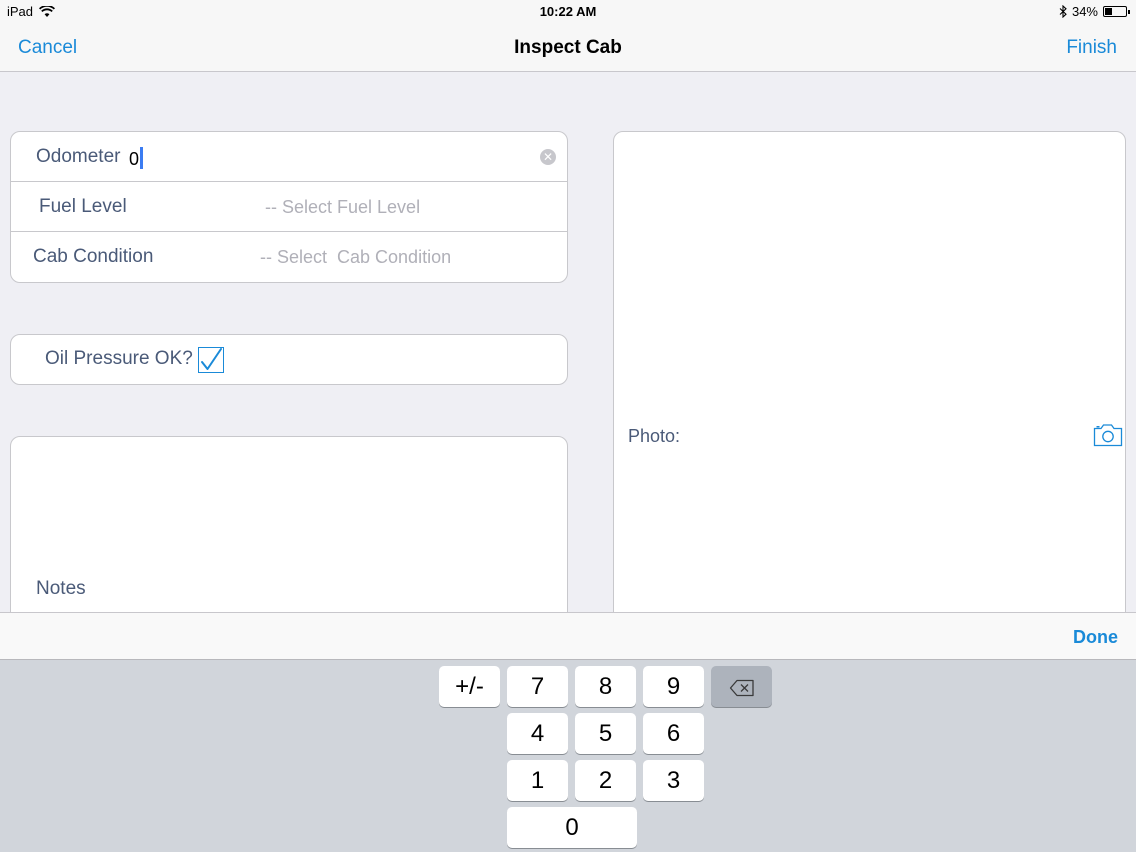  What do you see at coordinates (1095, 637) in the screenshot?
I see `done-button: Done` at bounding box center [1095, 637].